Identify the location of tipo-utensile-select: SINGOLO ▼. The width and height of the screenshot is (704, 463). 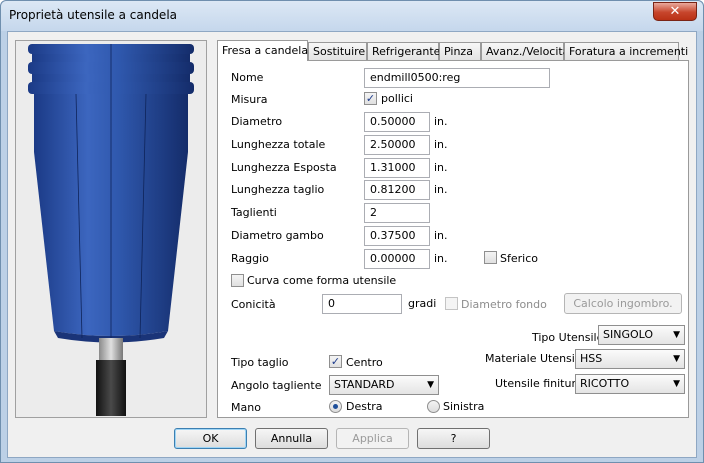
(641, 335).